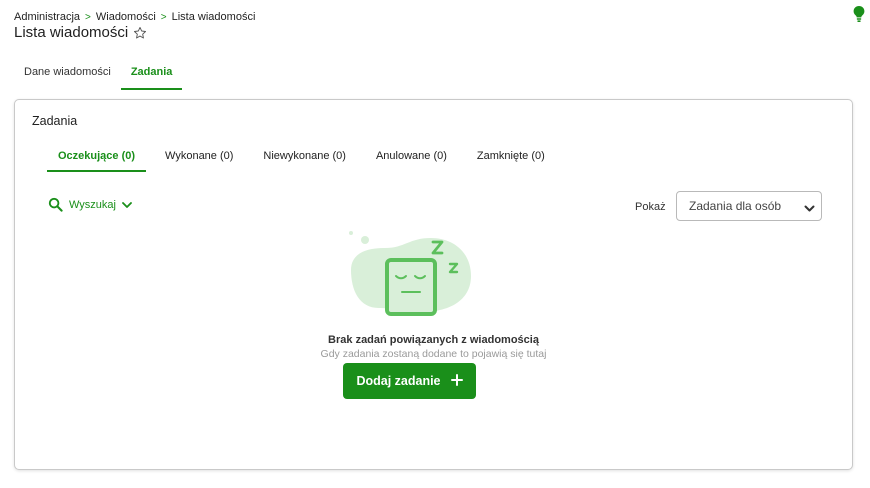 The width and height of the screenshot is (870, 488). Describe the element at coordinates (55, 121) in the screenshot. I see `card-title: Zadania` at that location.